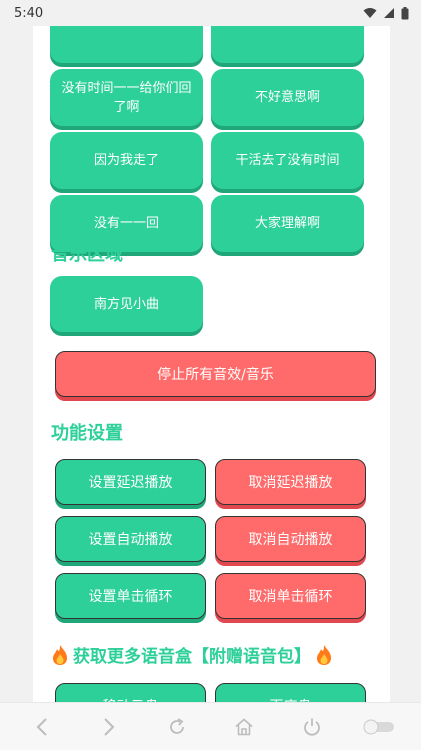 The height and width of the screenshot is (750, 421). What do you see at coordinates (177, 727) in the screenshot?
I see `refresh-icon` at bounding box center [177, 727].